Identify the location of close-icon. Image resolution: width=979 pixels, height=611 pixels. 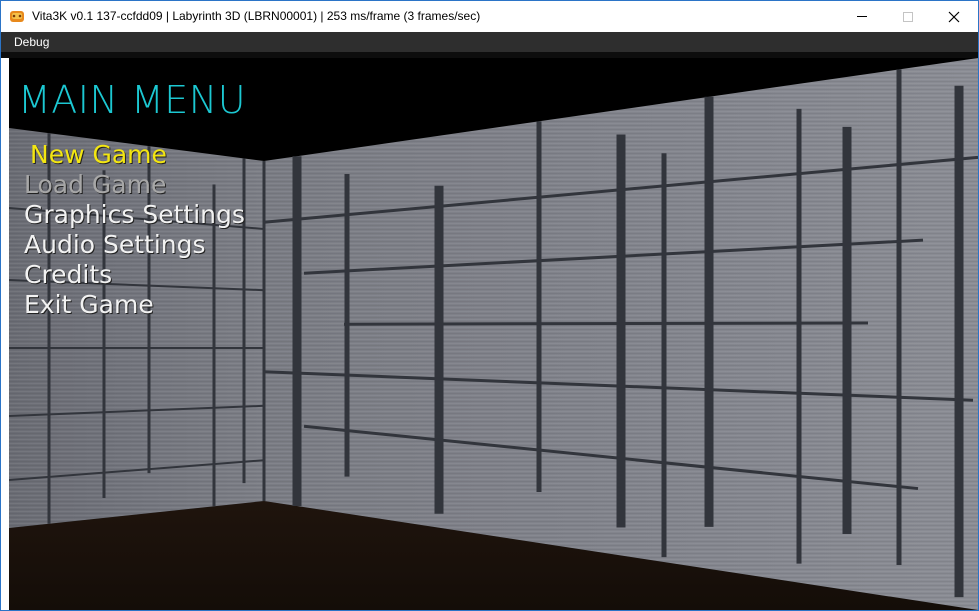
(954, 16).